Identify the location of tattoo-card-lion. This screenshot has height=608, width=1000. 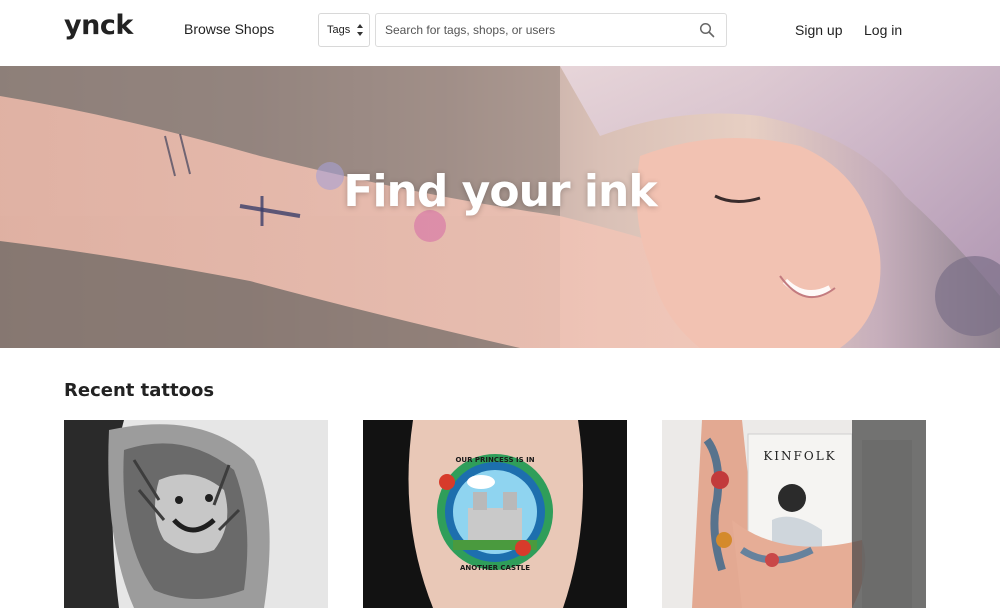
(196, 514).